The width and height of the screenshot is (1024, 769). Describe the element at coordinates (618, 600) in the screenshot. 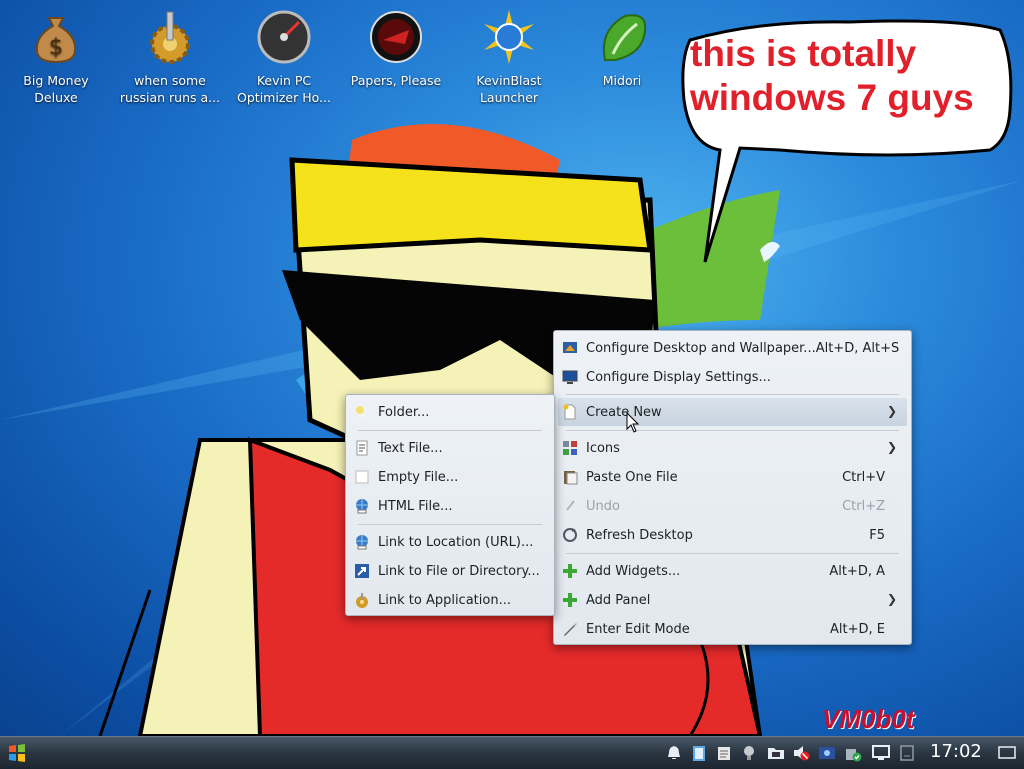

I see `menu-item-label: Add Panel` at that location.